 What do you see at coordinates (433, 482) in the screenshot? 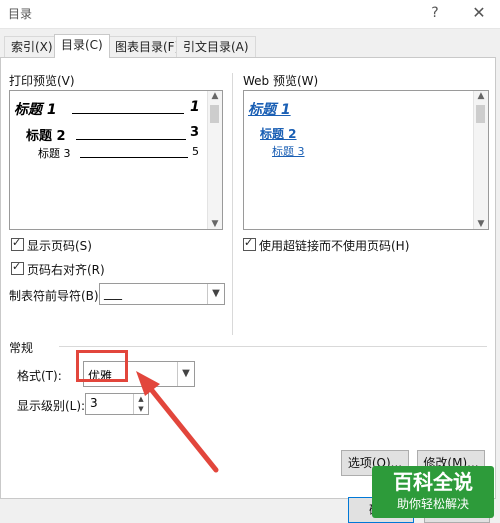
I see `watermark-title: 百科全说` at bounding box center [433, 482].